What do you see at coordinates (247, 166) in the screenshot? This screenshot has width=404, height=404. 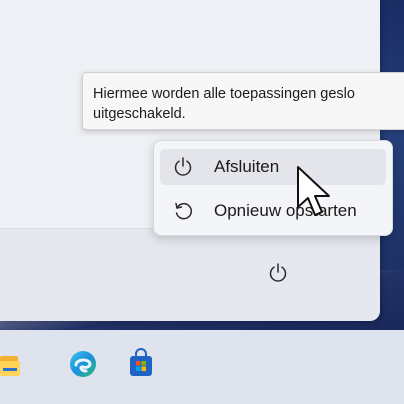 I see `shutdown-label: Afsluiten` at bounding box center [247, 166].